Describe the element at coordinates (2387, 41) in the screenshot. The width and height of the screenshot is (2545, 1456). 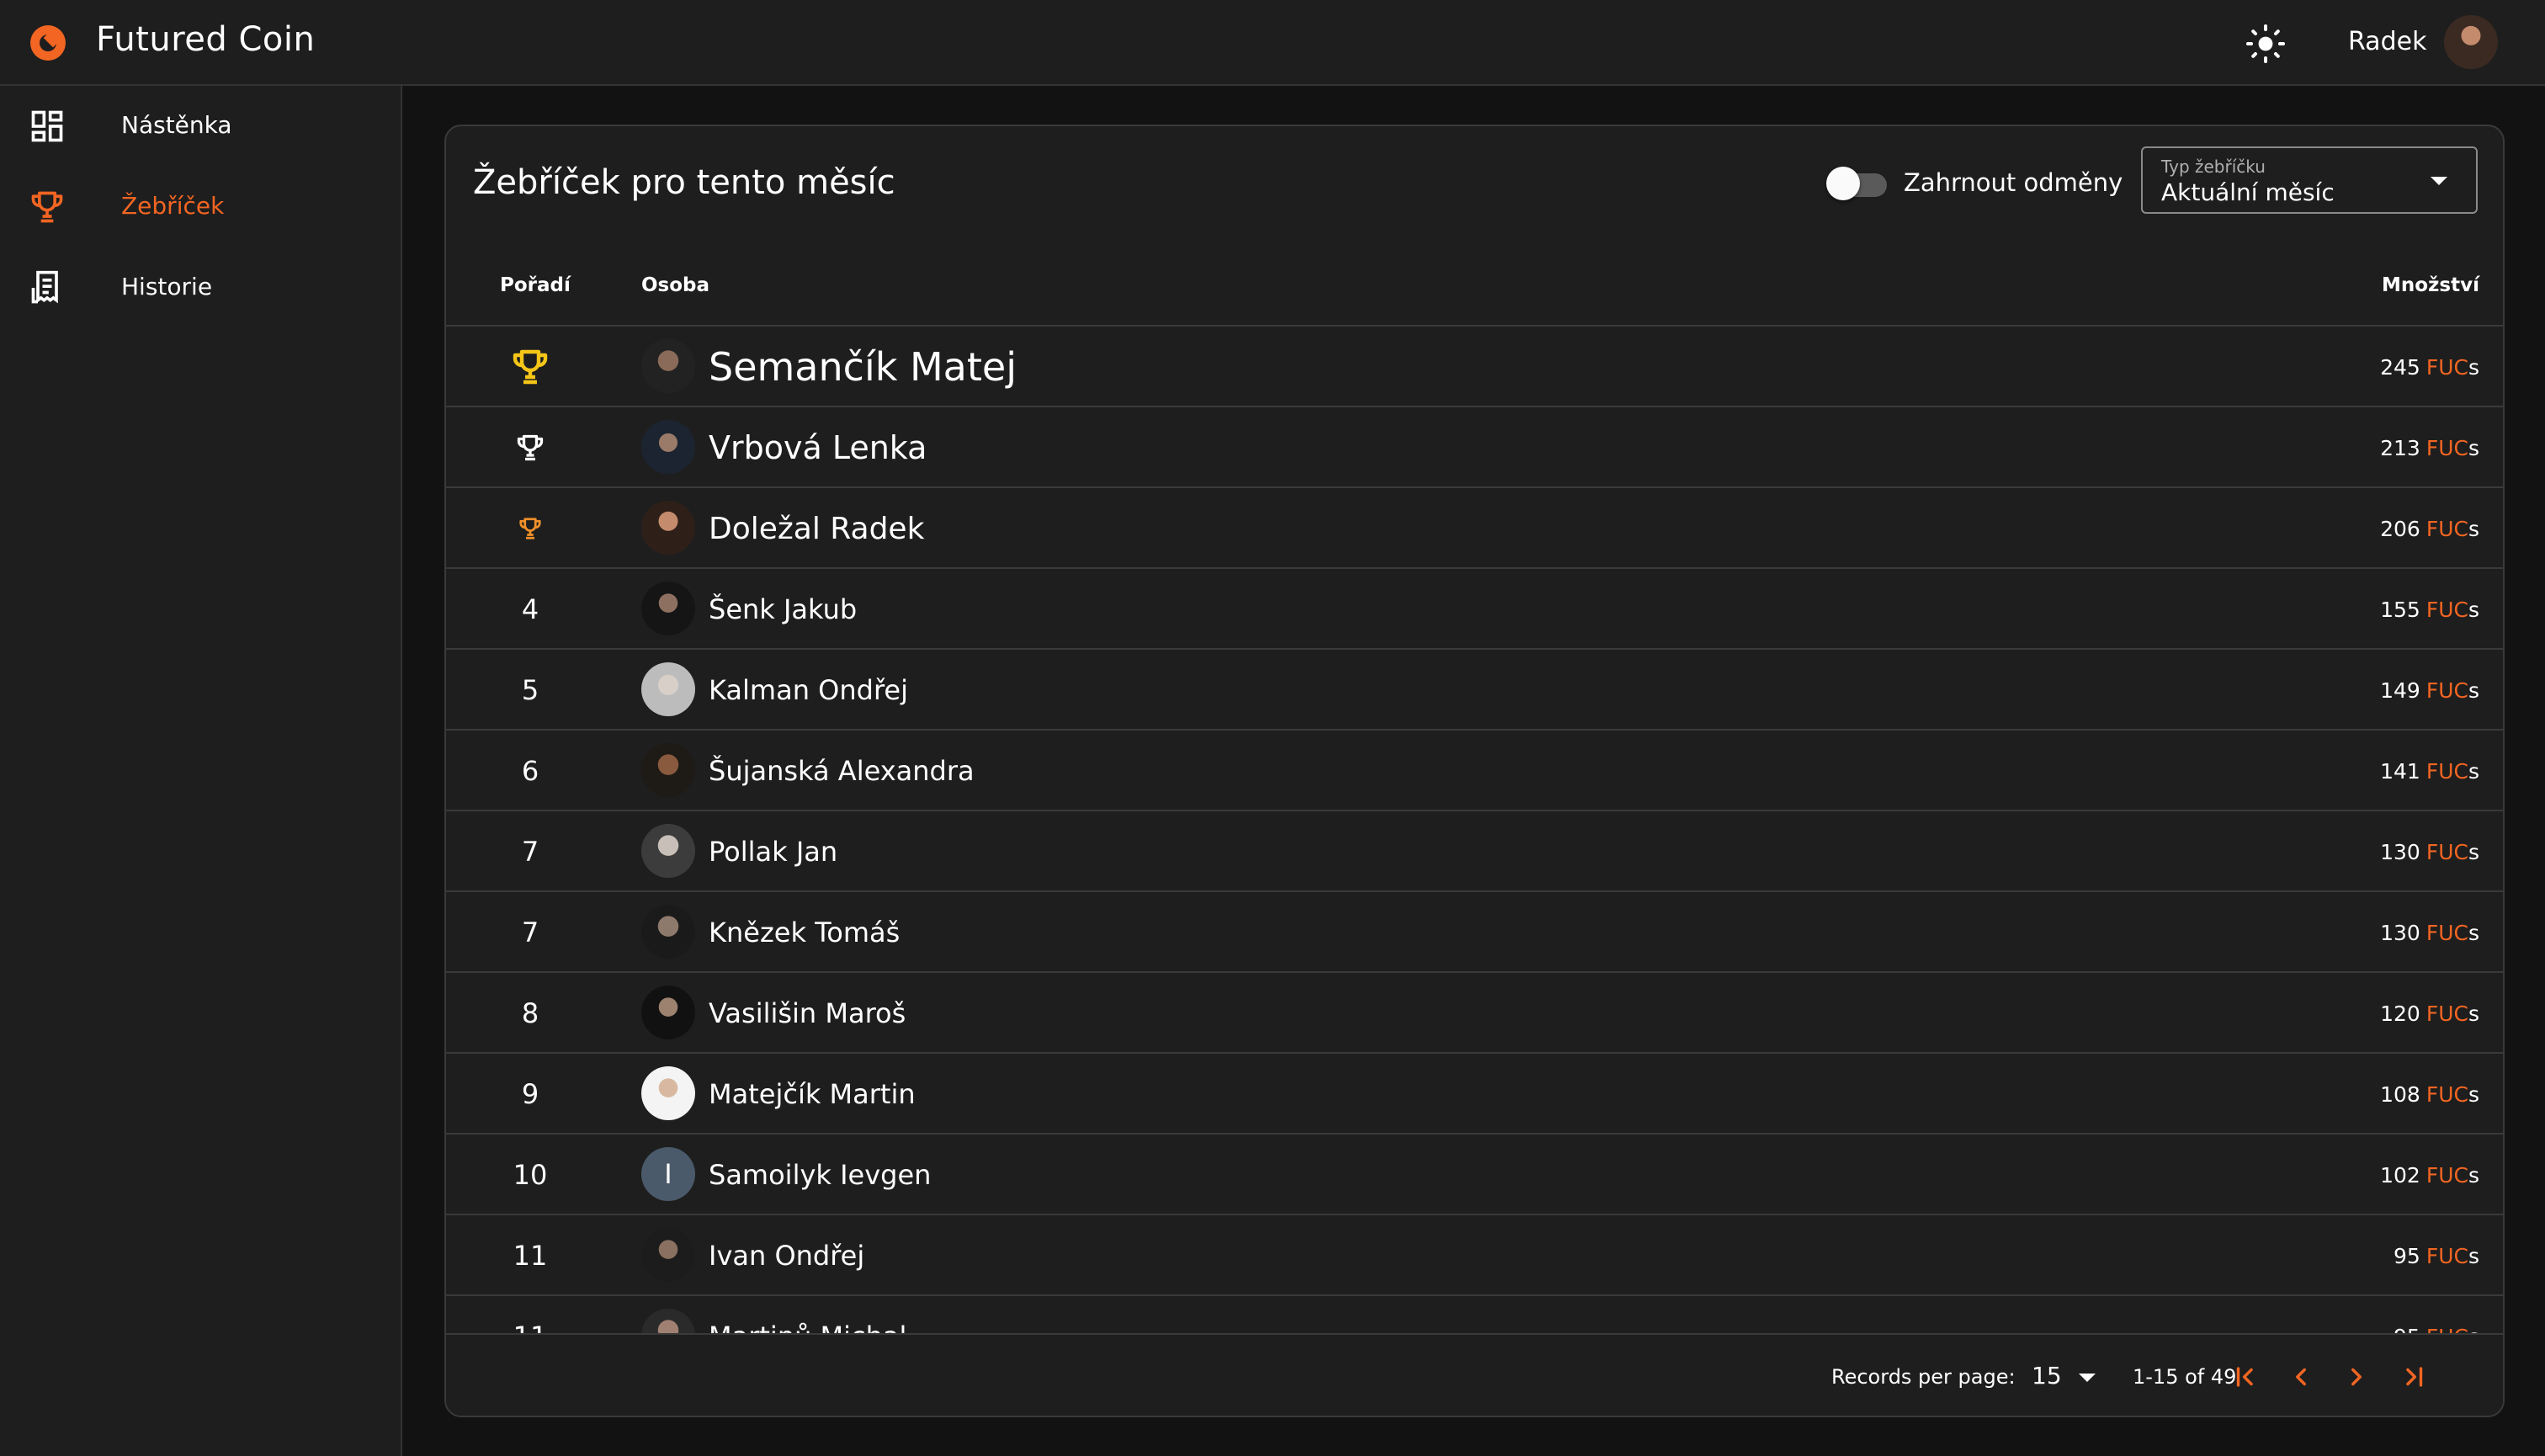
I see `user-name: Radek` at that location.